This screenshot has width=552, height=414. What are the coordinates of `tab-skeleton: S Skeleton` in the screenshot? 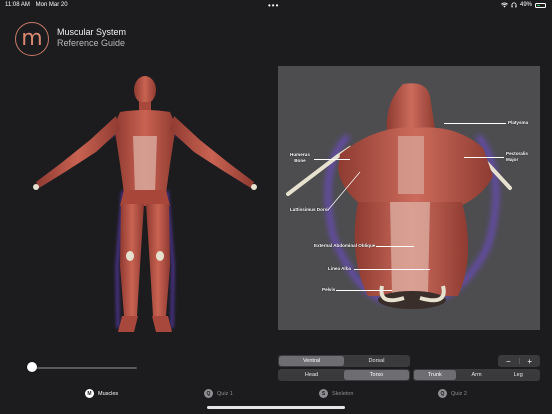 It's located at (336, 393).